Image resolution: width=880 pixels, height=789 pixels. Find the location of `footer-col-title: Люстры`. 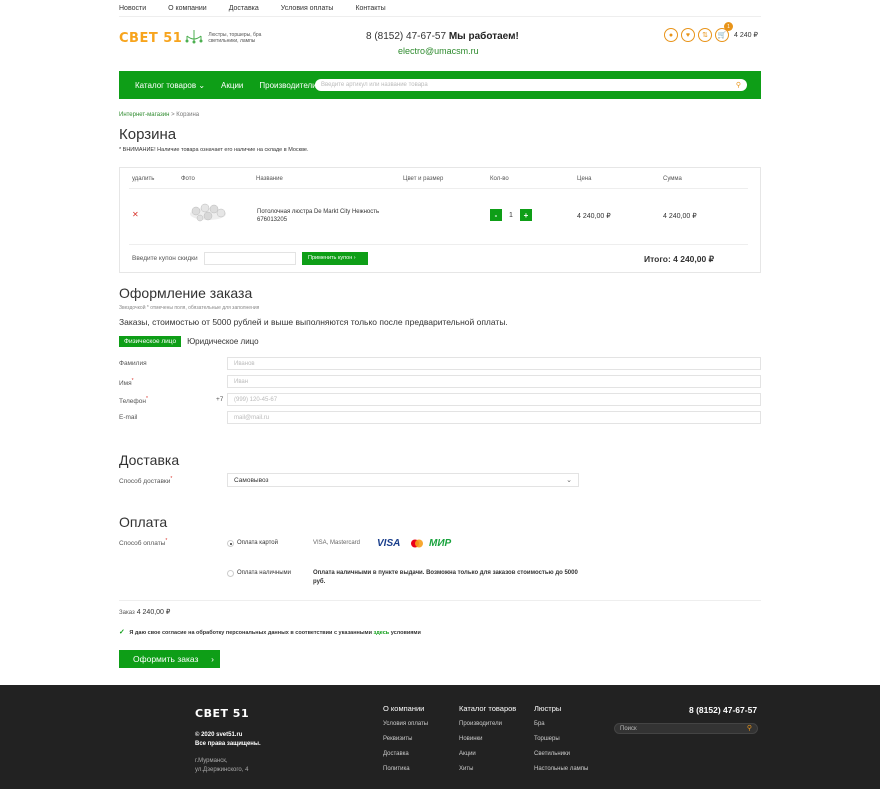

footer-col-title: Люстры is located at coordinates (561, 708).